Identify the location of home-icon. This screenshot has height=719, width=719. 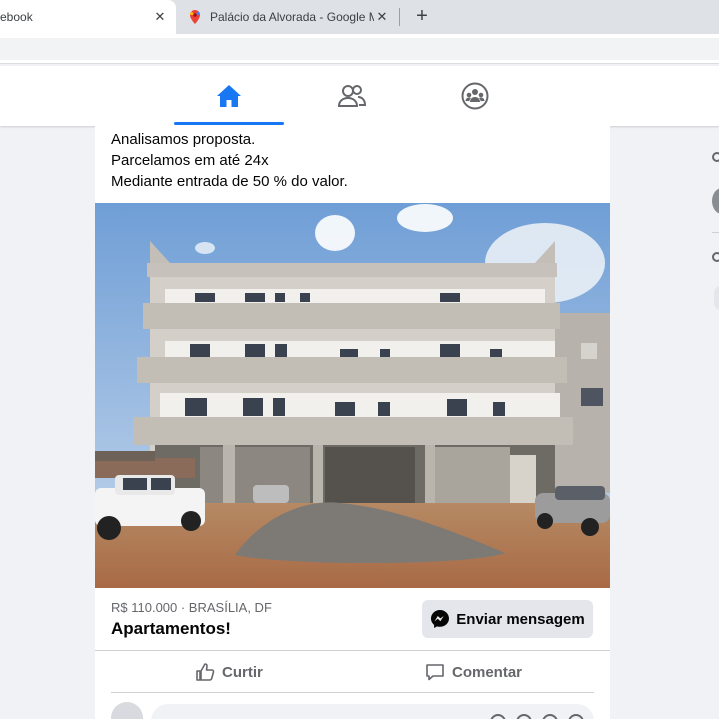
(229, 96).